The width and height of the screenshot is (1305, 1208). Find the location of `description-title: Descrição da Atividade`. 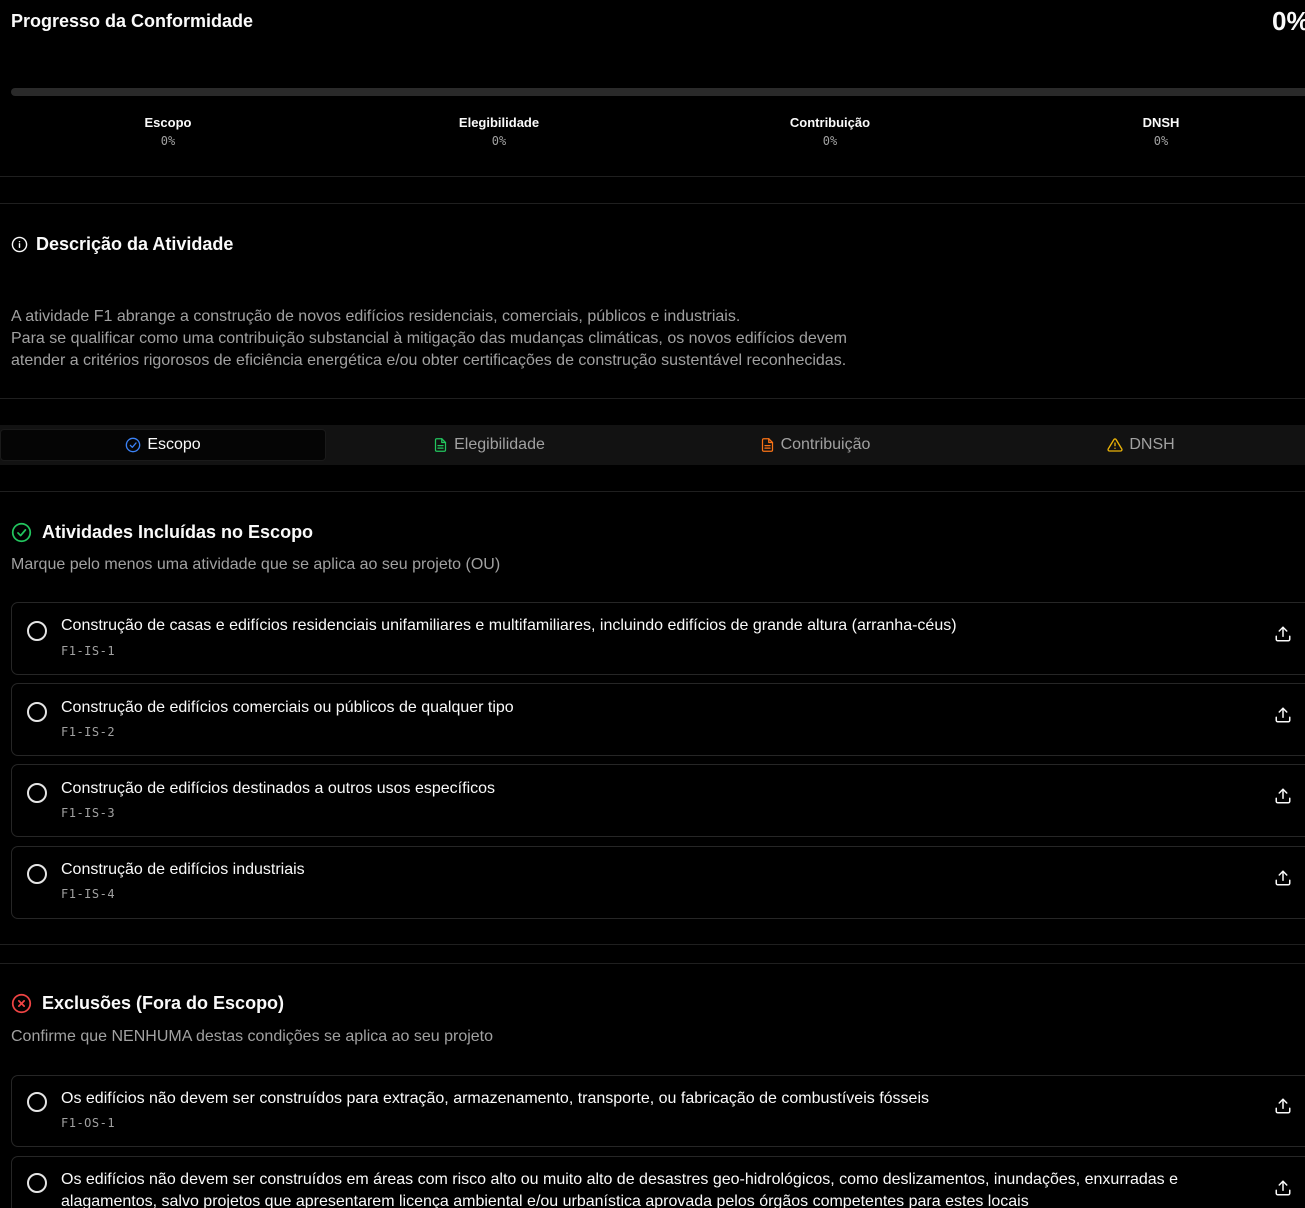

description-title: Descrição da Atividade is located at coordinates (135, 244).